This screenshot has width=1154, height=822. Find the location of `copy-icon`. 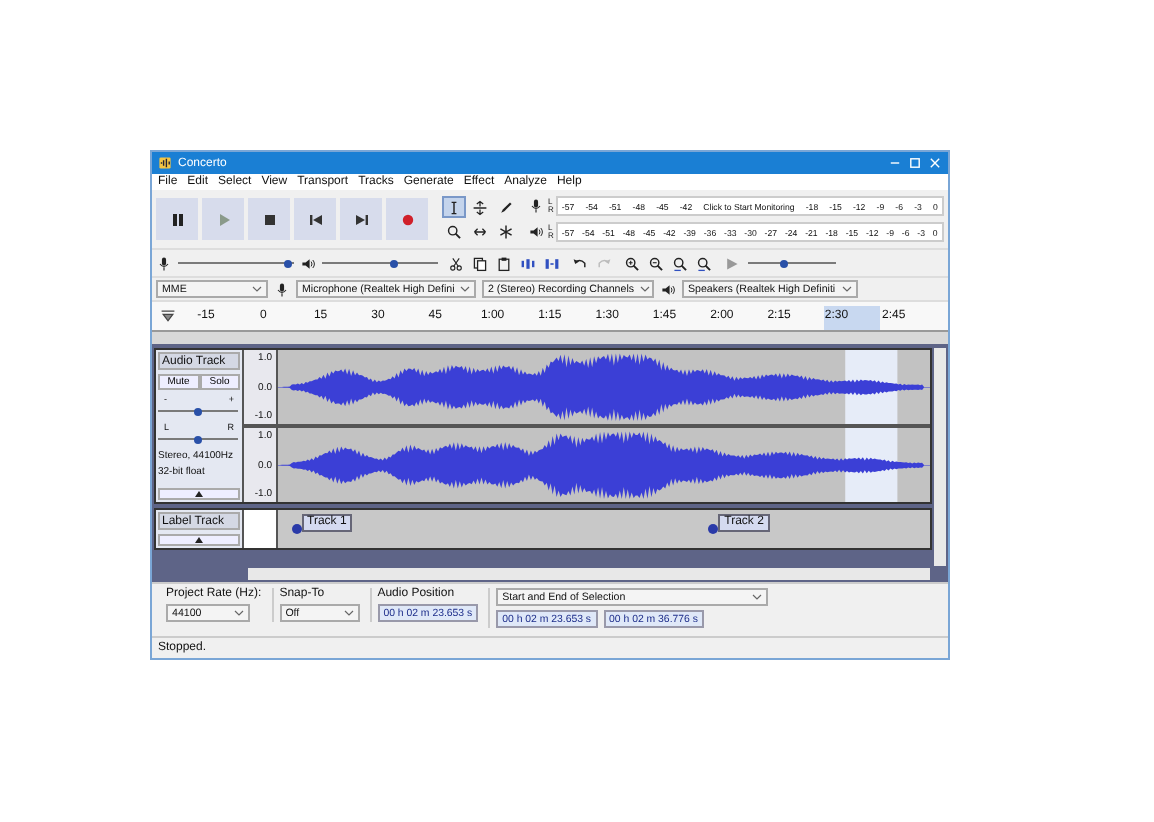

copy-icon is located at coordinates (479, 263).